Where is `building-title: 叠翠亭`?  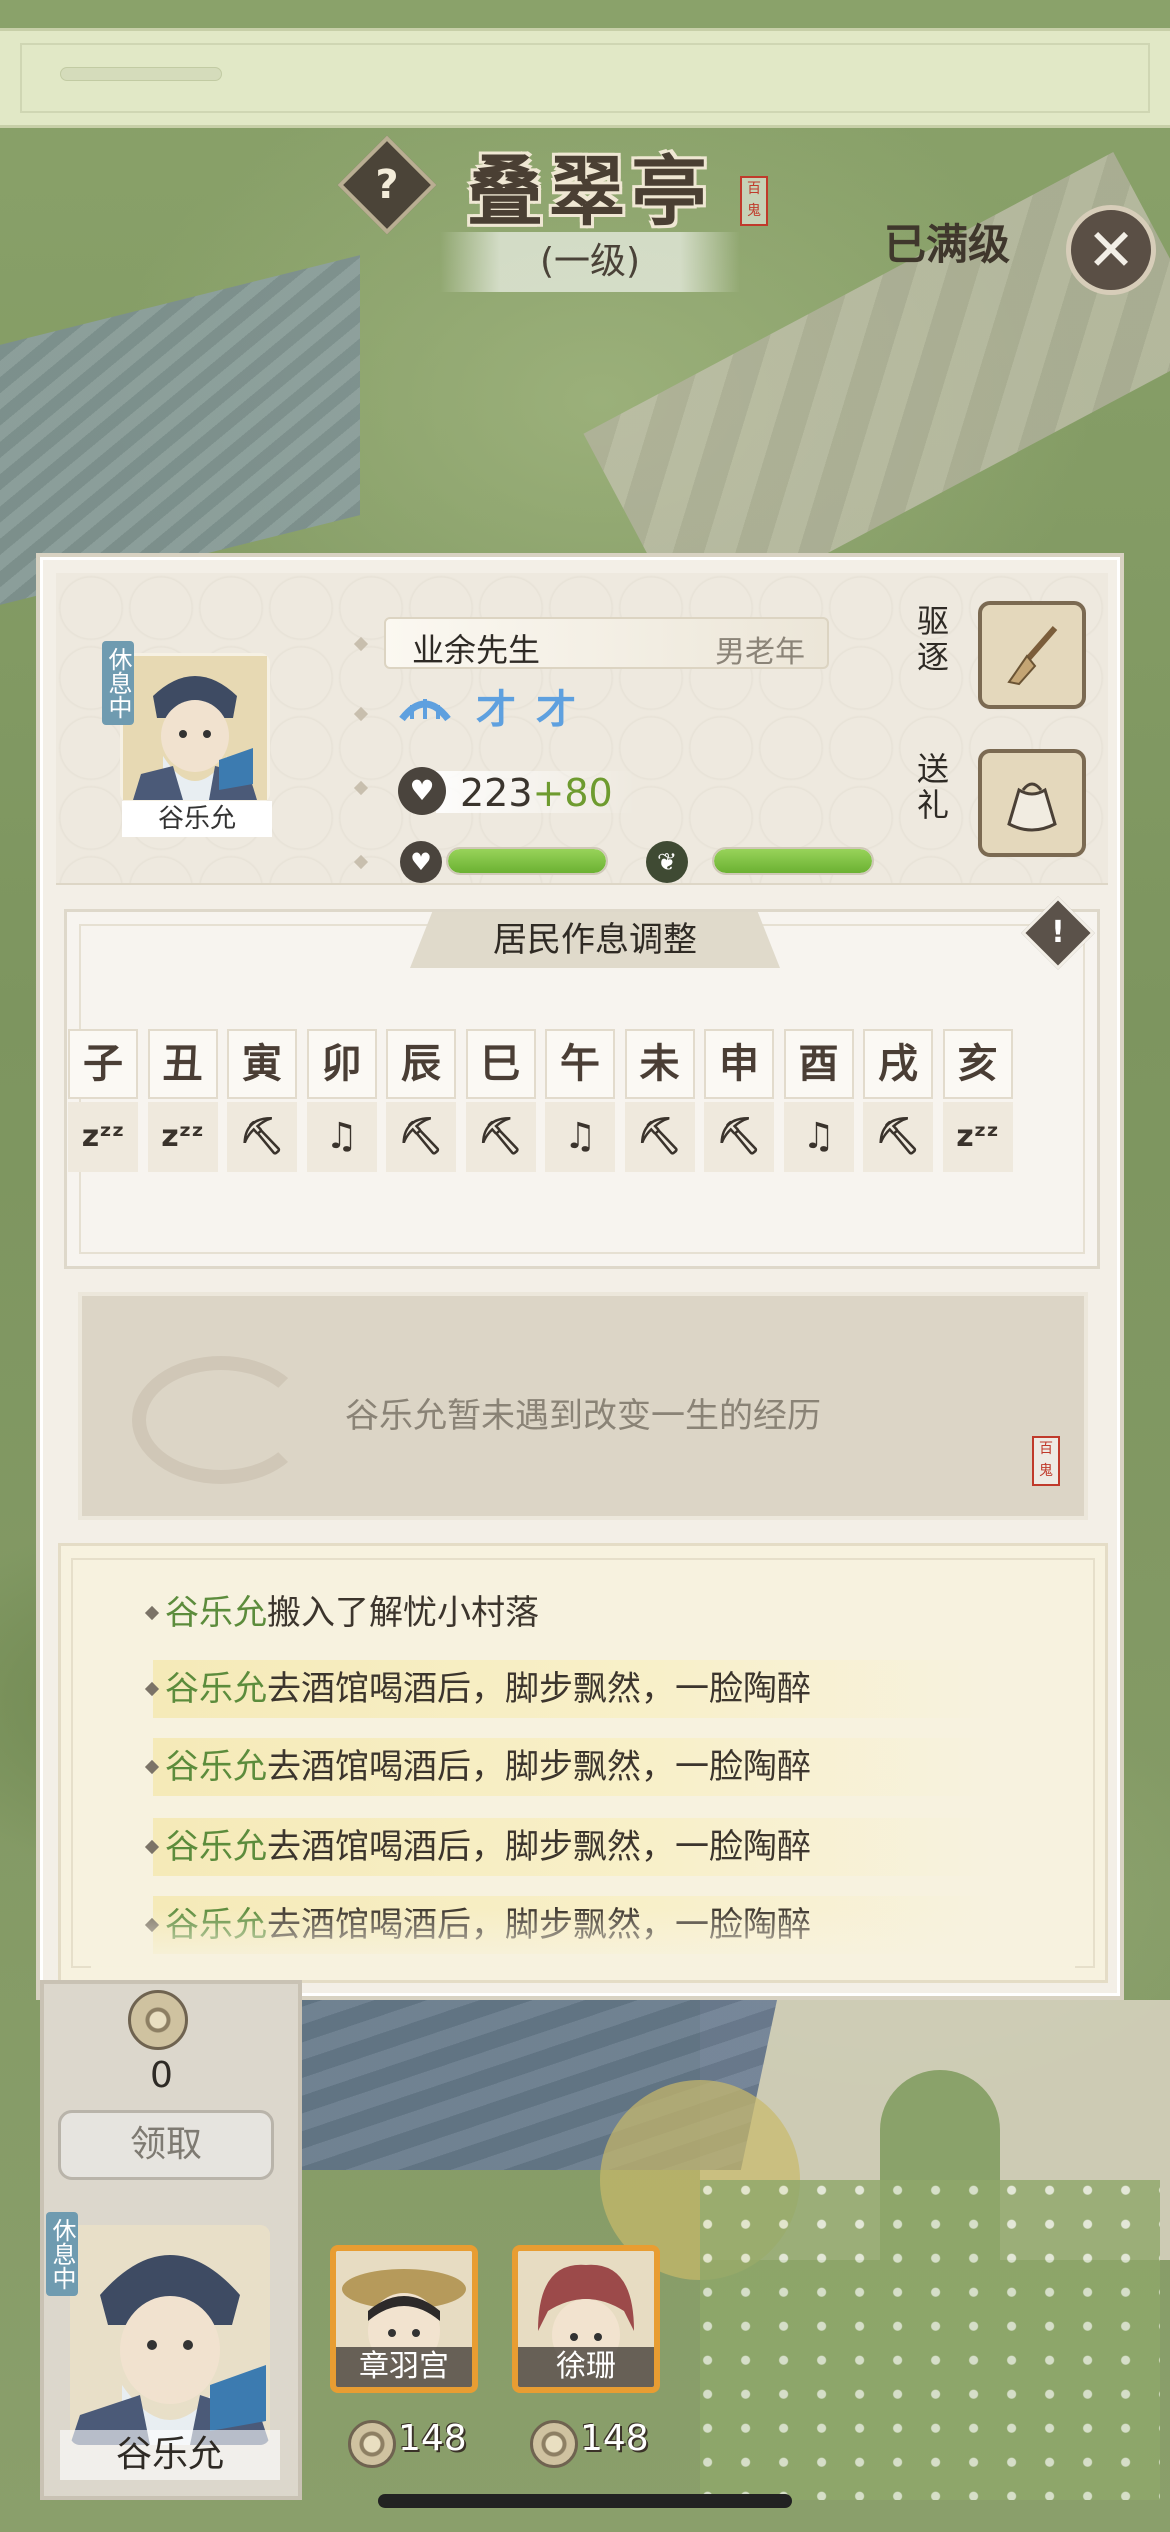
building-title: 叠翠亭 is located at coordinates (590, 191).